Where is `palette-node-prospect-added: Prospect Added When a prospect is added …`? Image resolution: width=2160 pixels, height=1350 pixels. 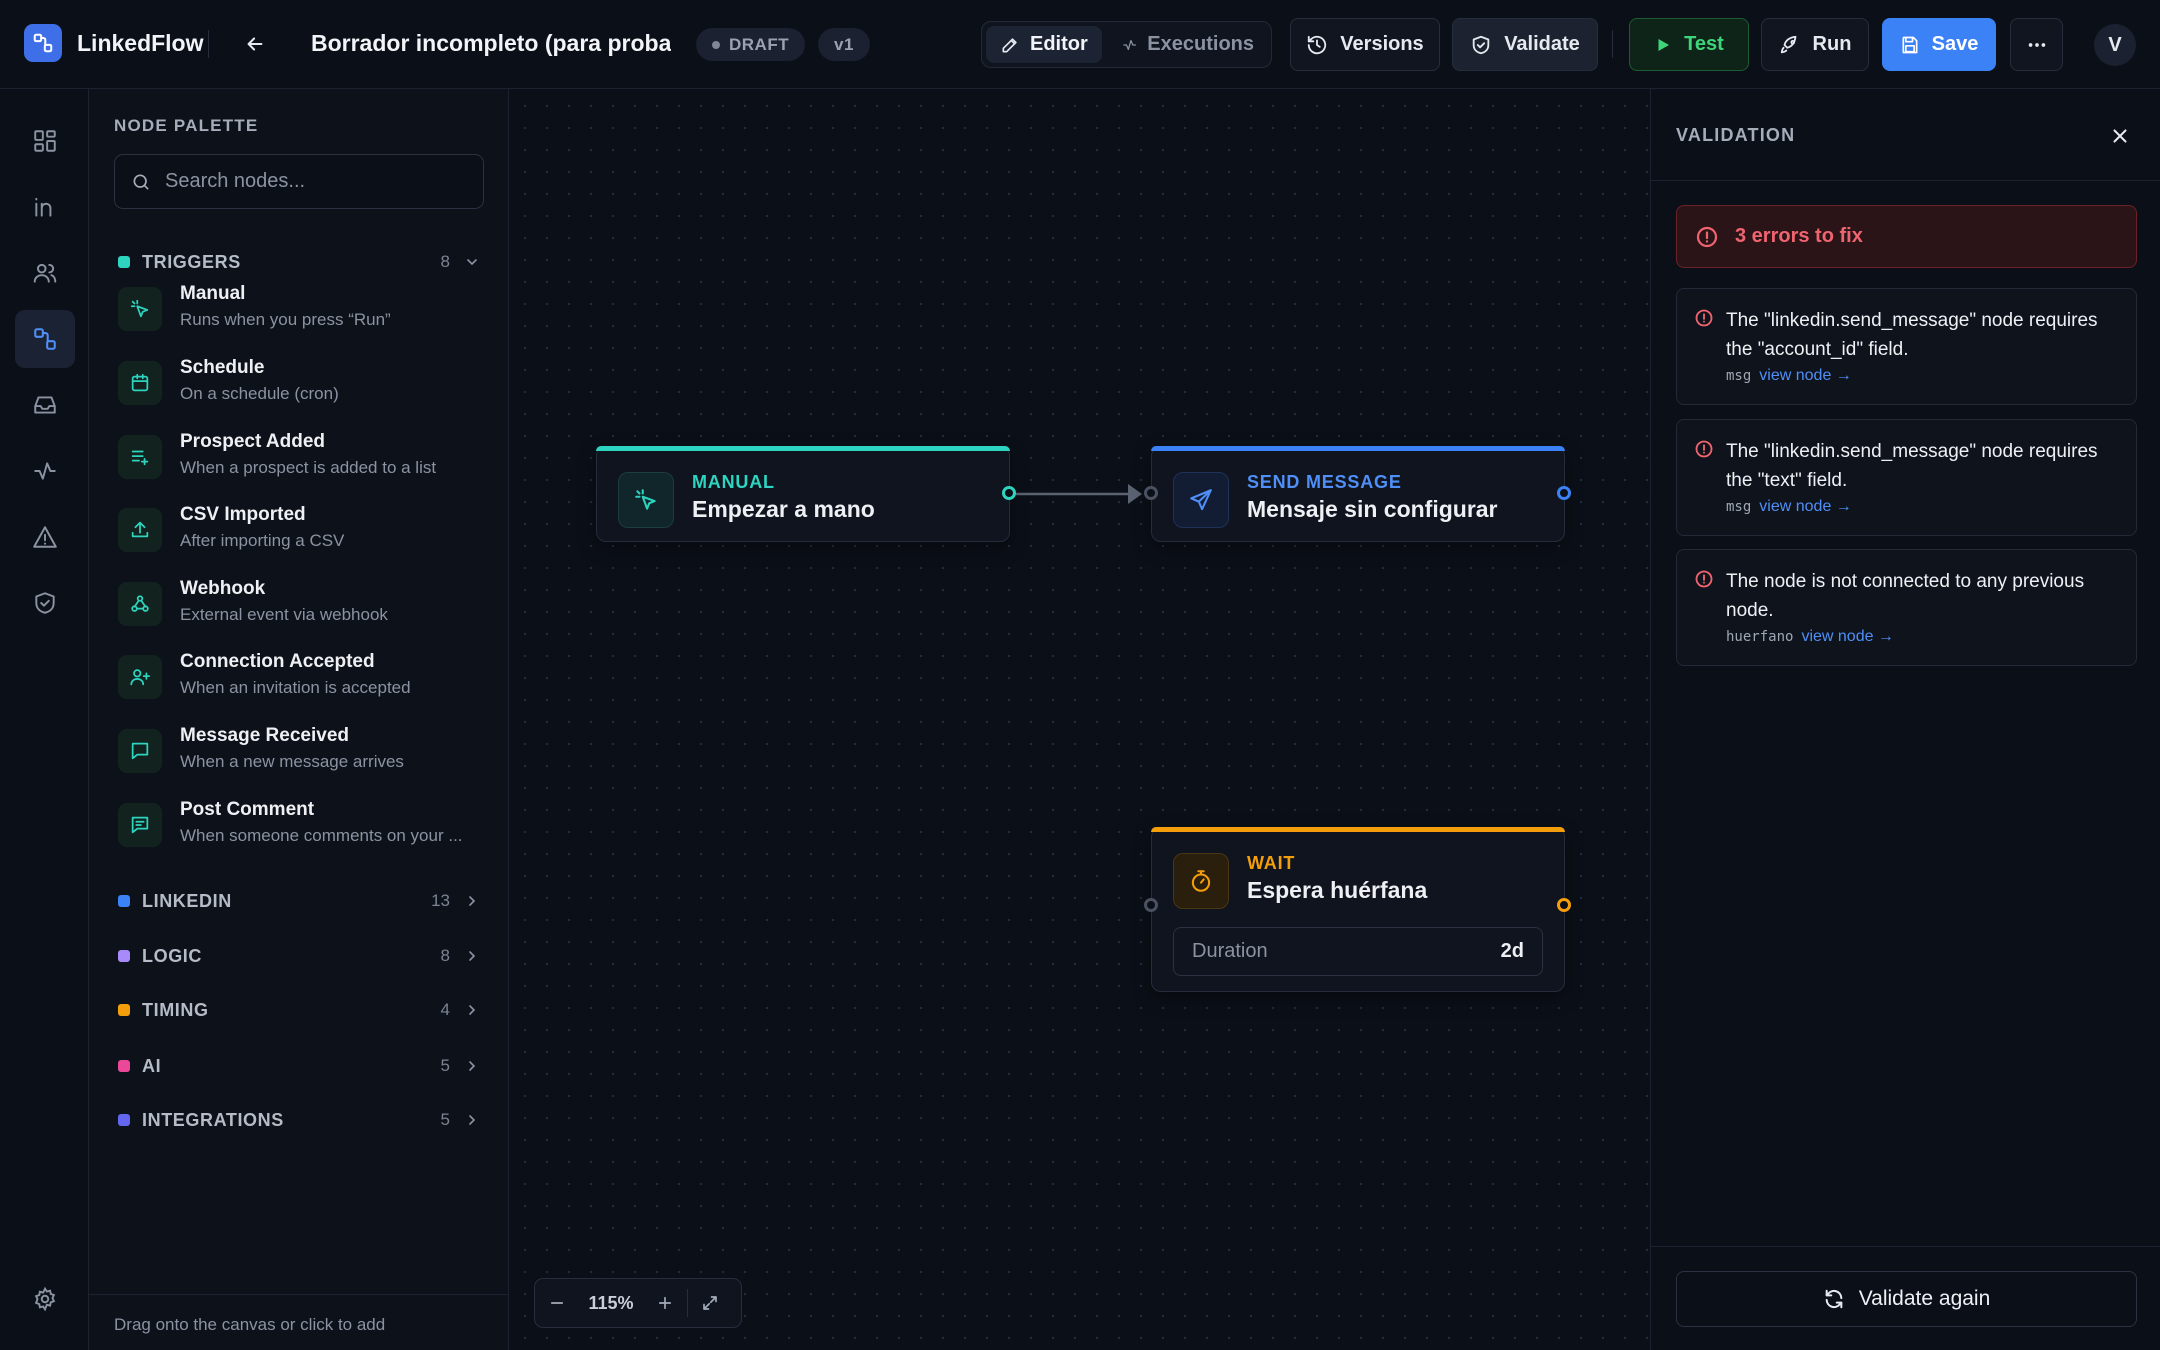 palette-node-prospect-added: Prospect Added When a prospect is added … is located at coordinates (303, 459).